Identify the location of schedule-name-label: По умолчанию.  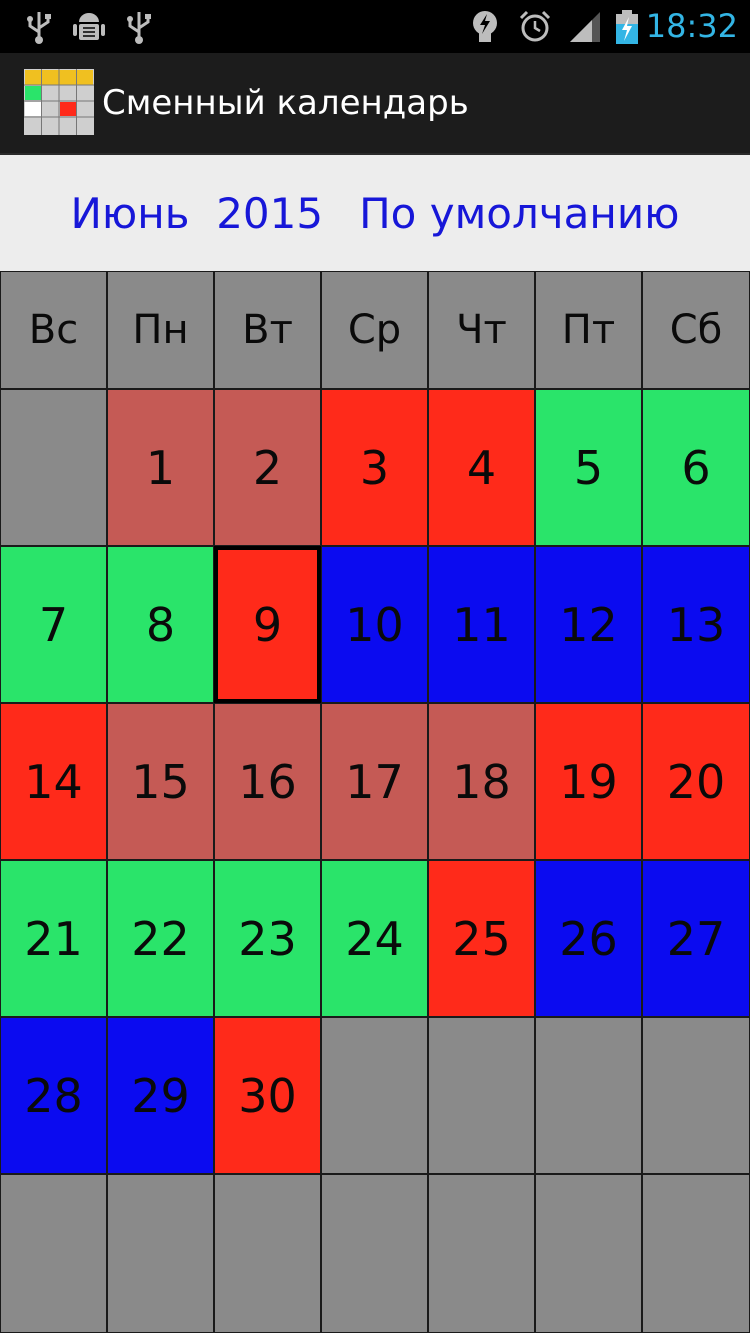
(519, 213).